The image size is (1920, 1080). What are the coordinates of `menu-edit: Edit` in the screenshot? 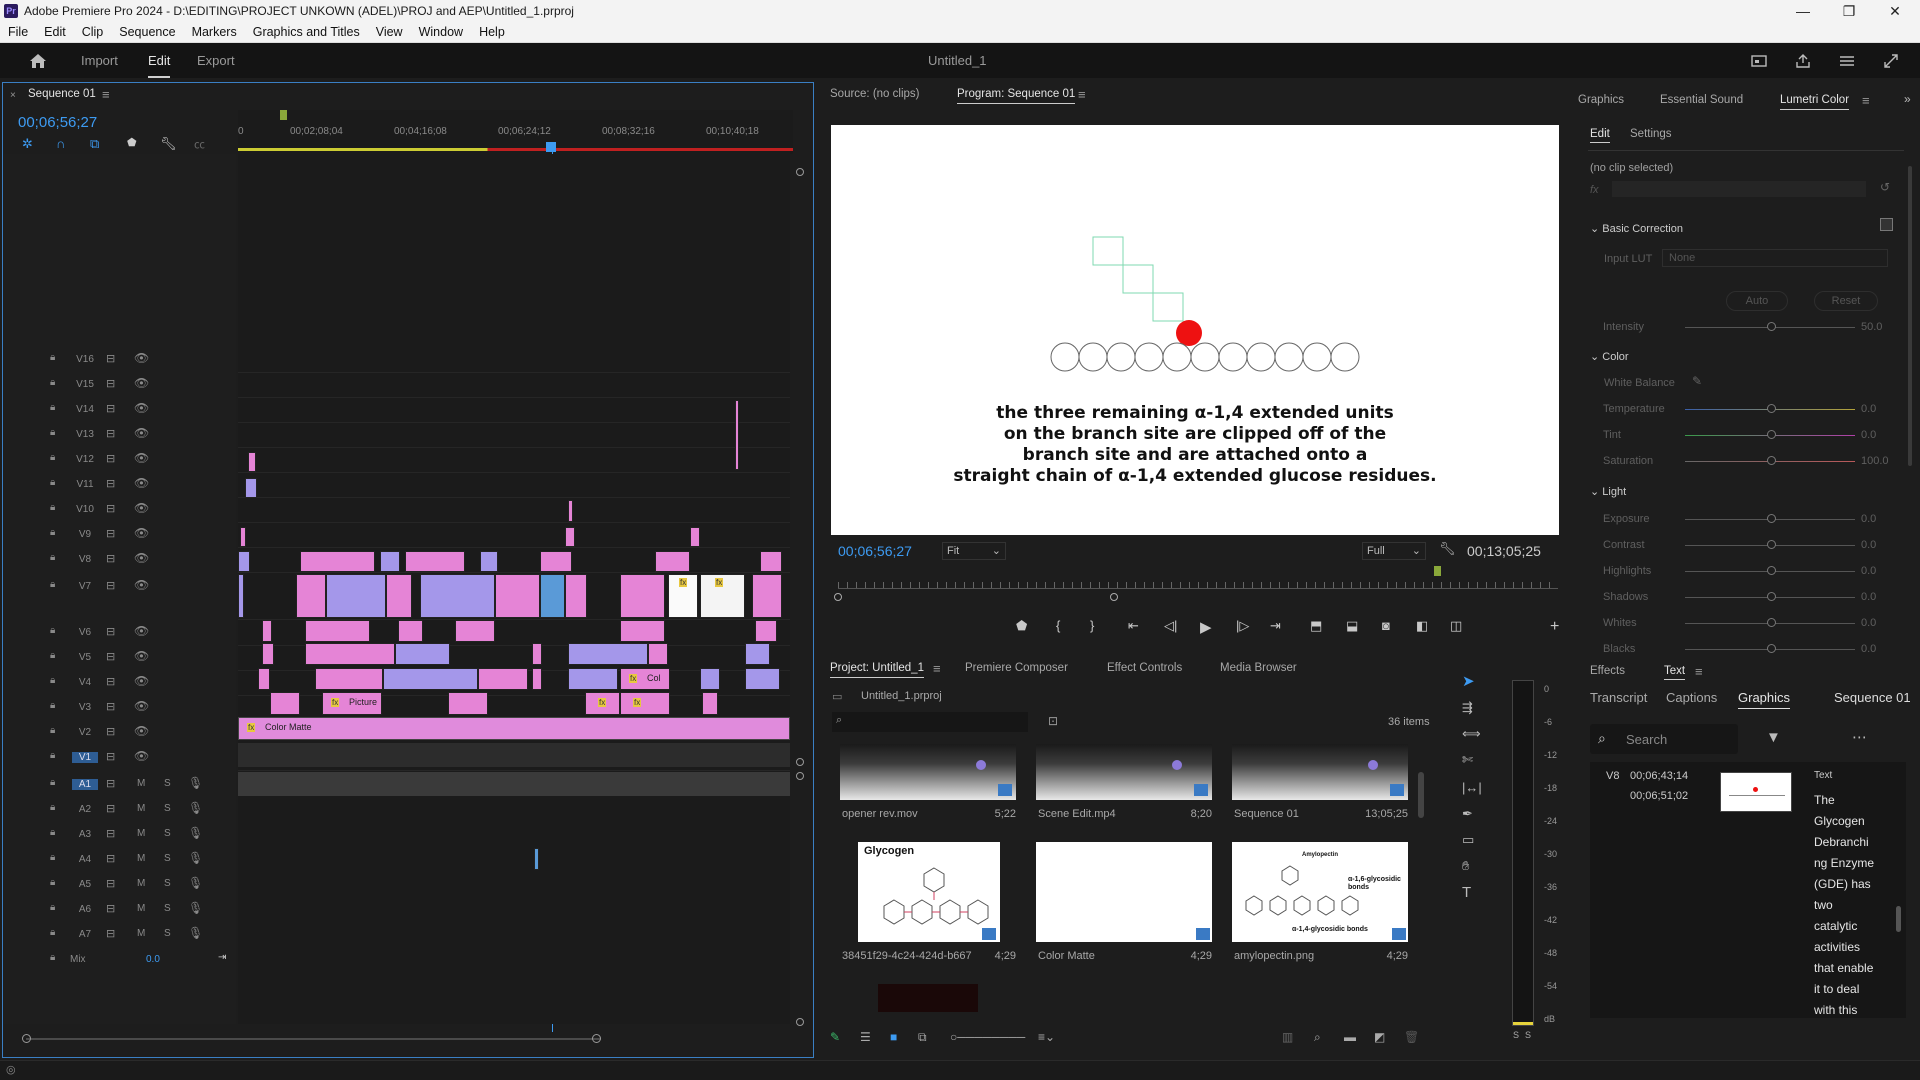 It's located at (55, 32).